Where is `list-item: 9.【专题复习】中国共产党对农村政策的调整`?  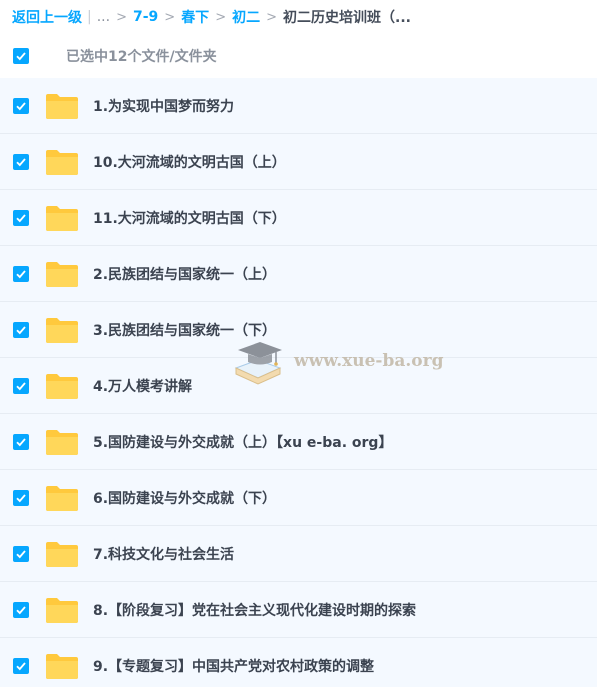
list-item: 9.【专题复习】中国共产党对农村政策的调整 is located at coordinates (298, 662).